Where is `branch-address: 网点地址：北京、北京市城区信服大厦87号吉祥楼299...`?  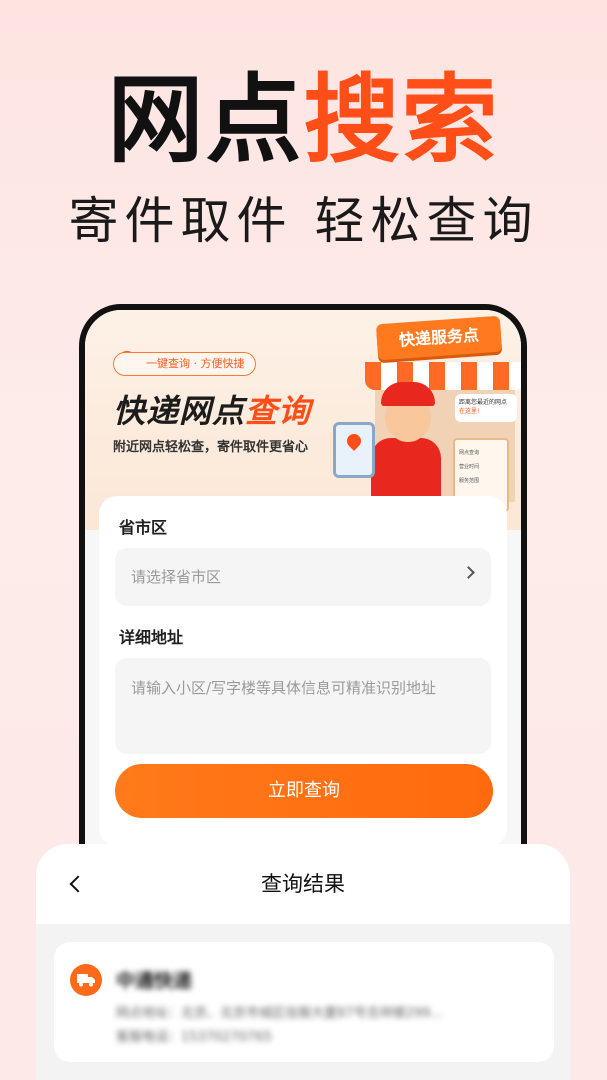
branch-address: 网点地址：北京、北京市城区信服大厦87号吉祥楼299... is located at coordinates (279, 1013).